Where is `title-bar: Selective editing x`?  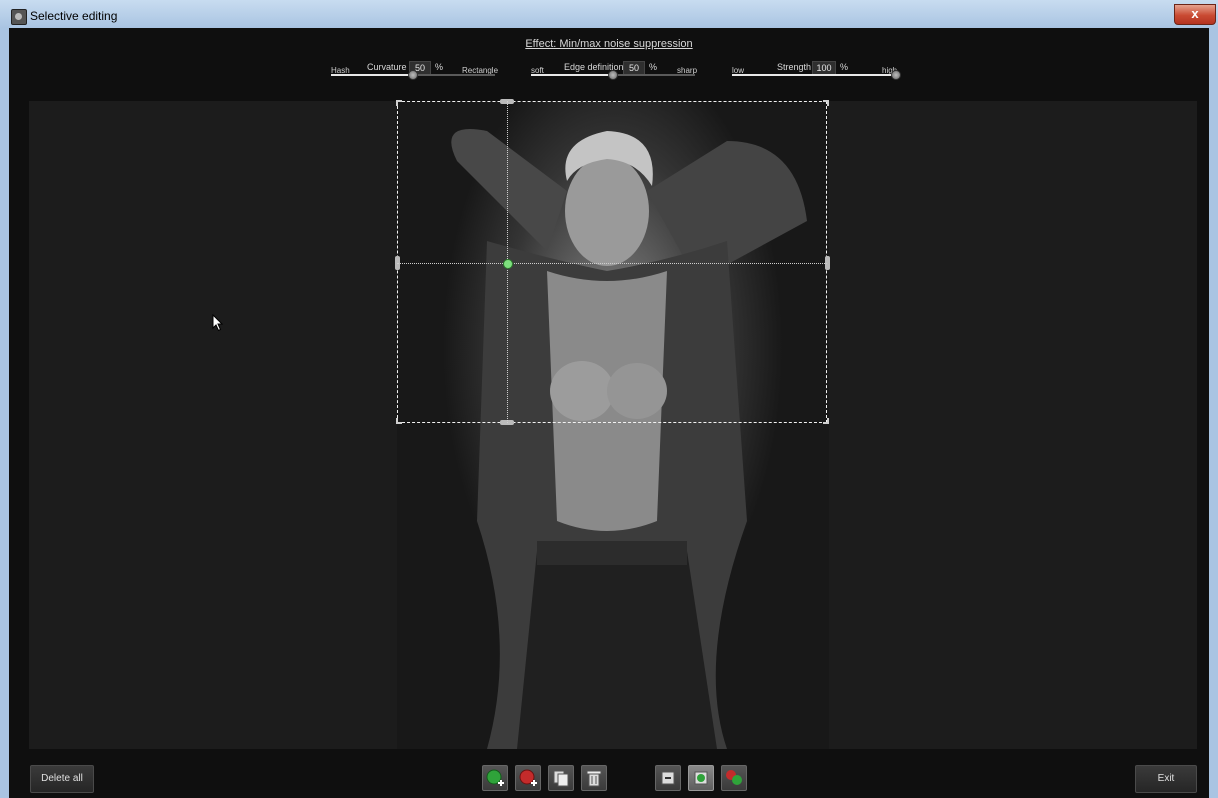
title-bar: Selective editing x is located at coordinates (609, 14).